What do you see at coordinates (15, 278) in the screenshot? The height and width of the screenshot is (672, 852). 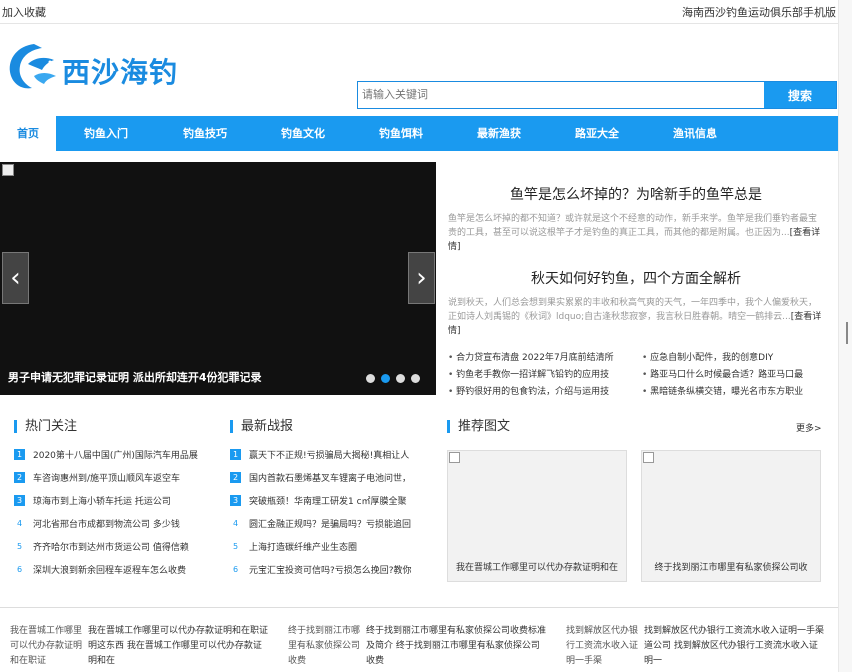 I see `slider-prev-arrow: ‹` at bounding box center [15, 278].